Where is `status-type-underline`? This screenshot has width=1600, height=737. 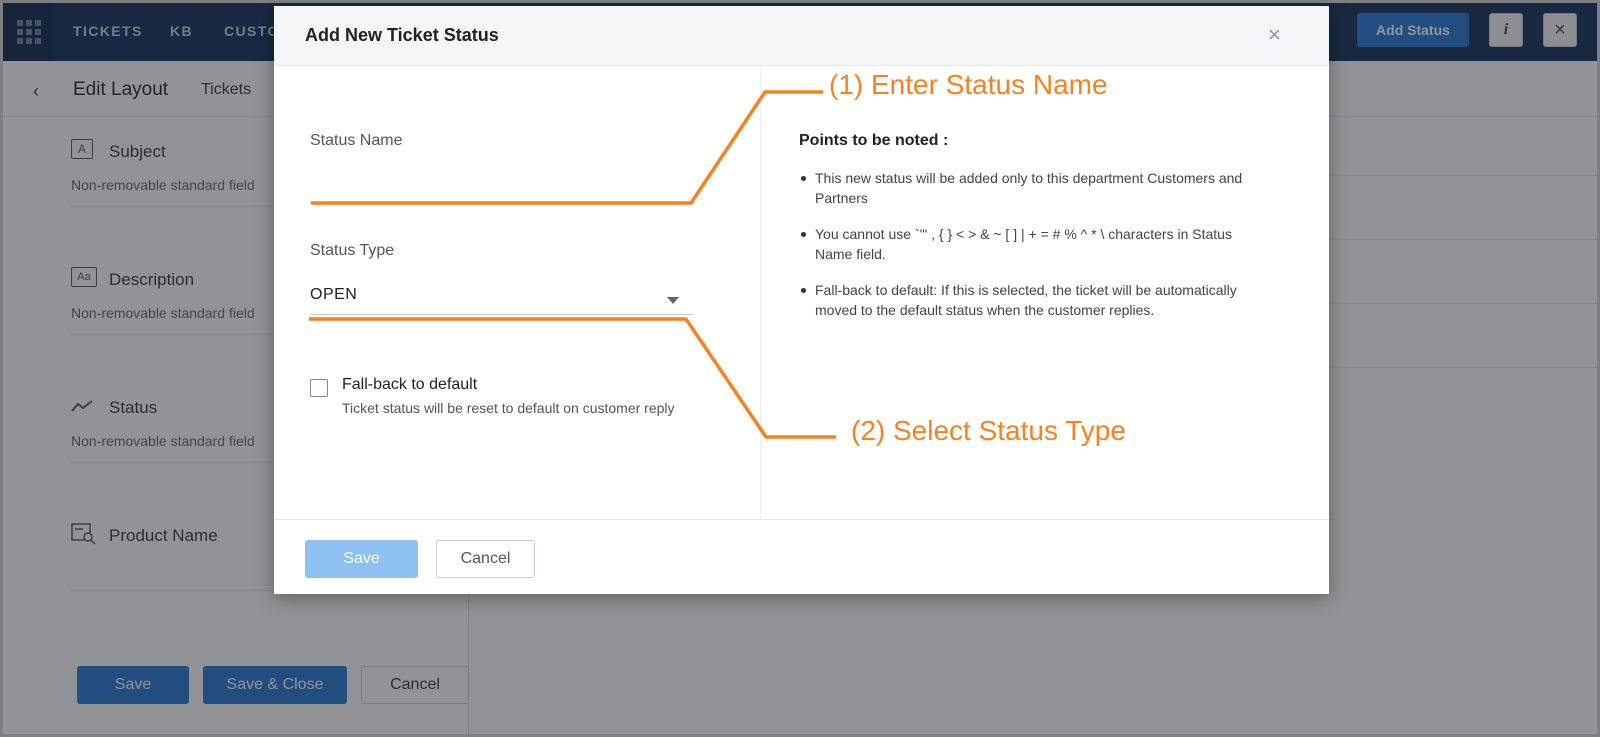 status-type-underline is located at coordinates (502, 314).